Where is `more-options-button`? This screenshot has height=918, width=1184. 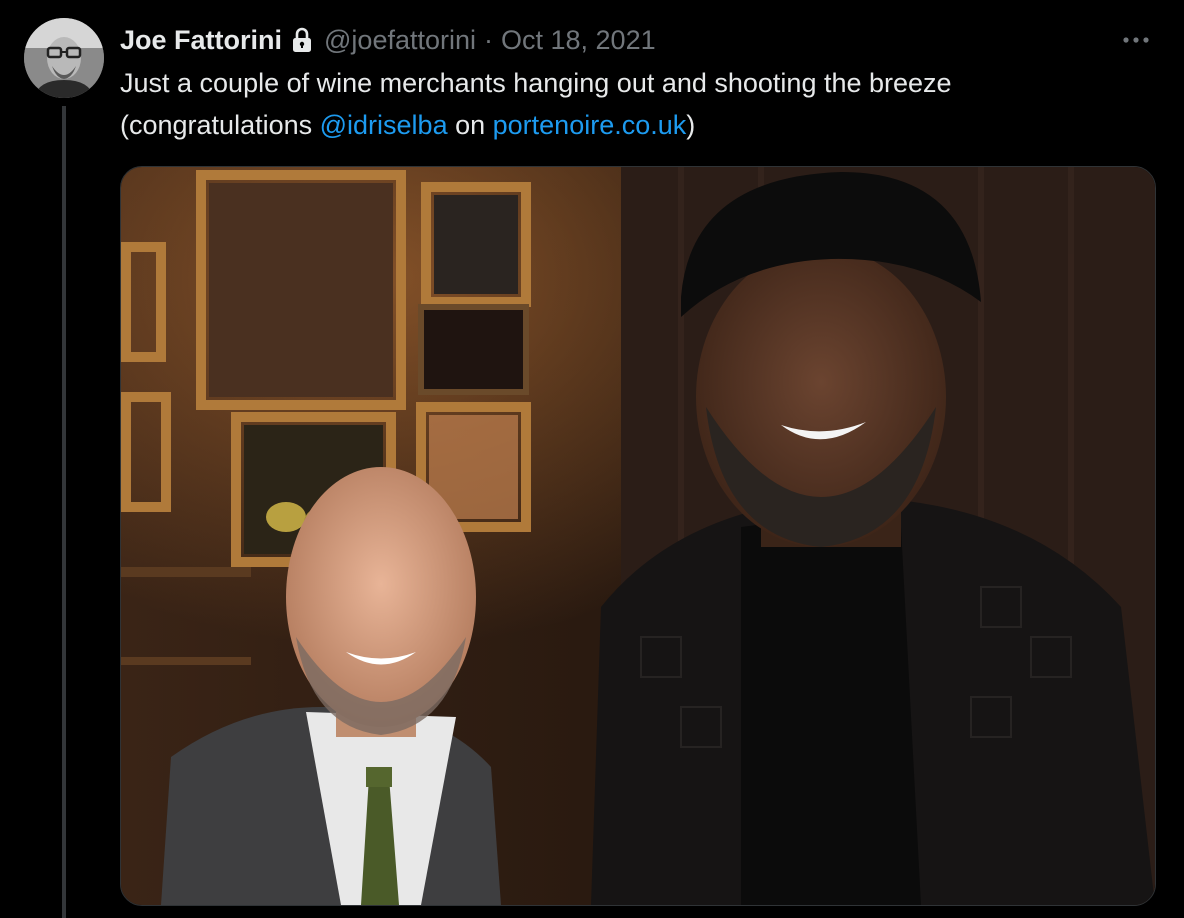 more-options-button is located at coordinates (1136, 40).